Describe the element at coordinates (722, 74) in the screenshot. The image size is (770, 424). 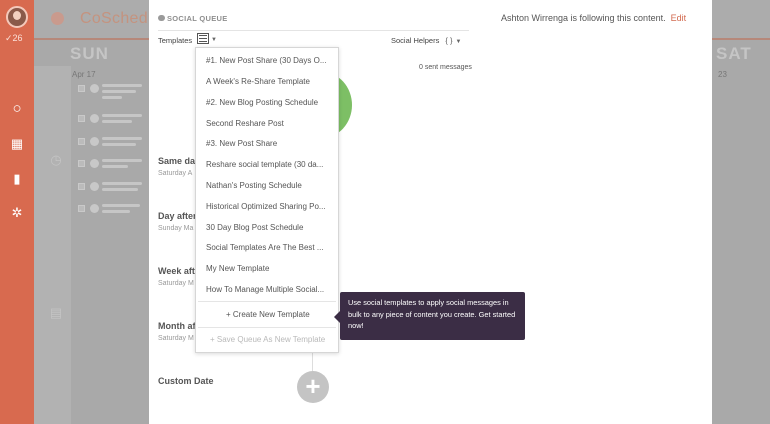
I see `date-23: 23` at that location.